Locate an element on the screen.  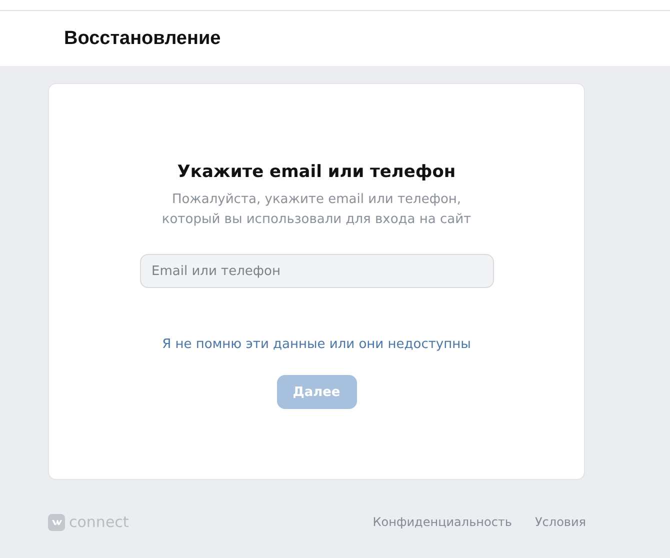
footer-link: Условия is located at coordinates (560, 522).